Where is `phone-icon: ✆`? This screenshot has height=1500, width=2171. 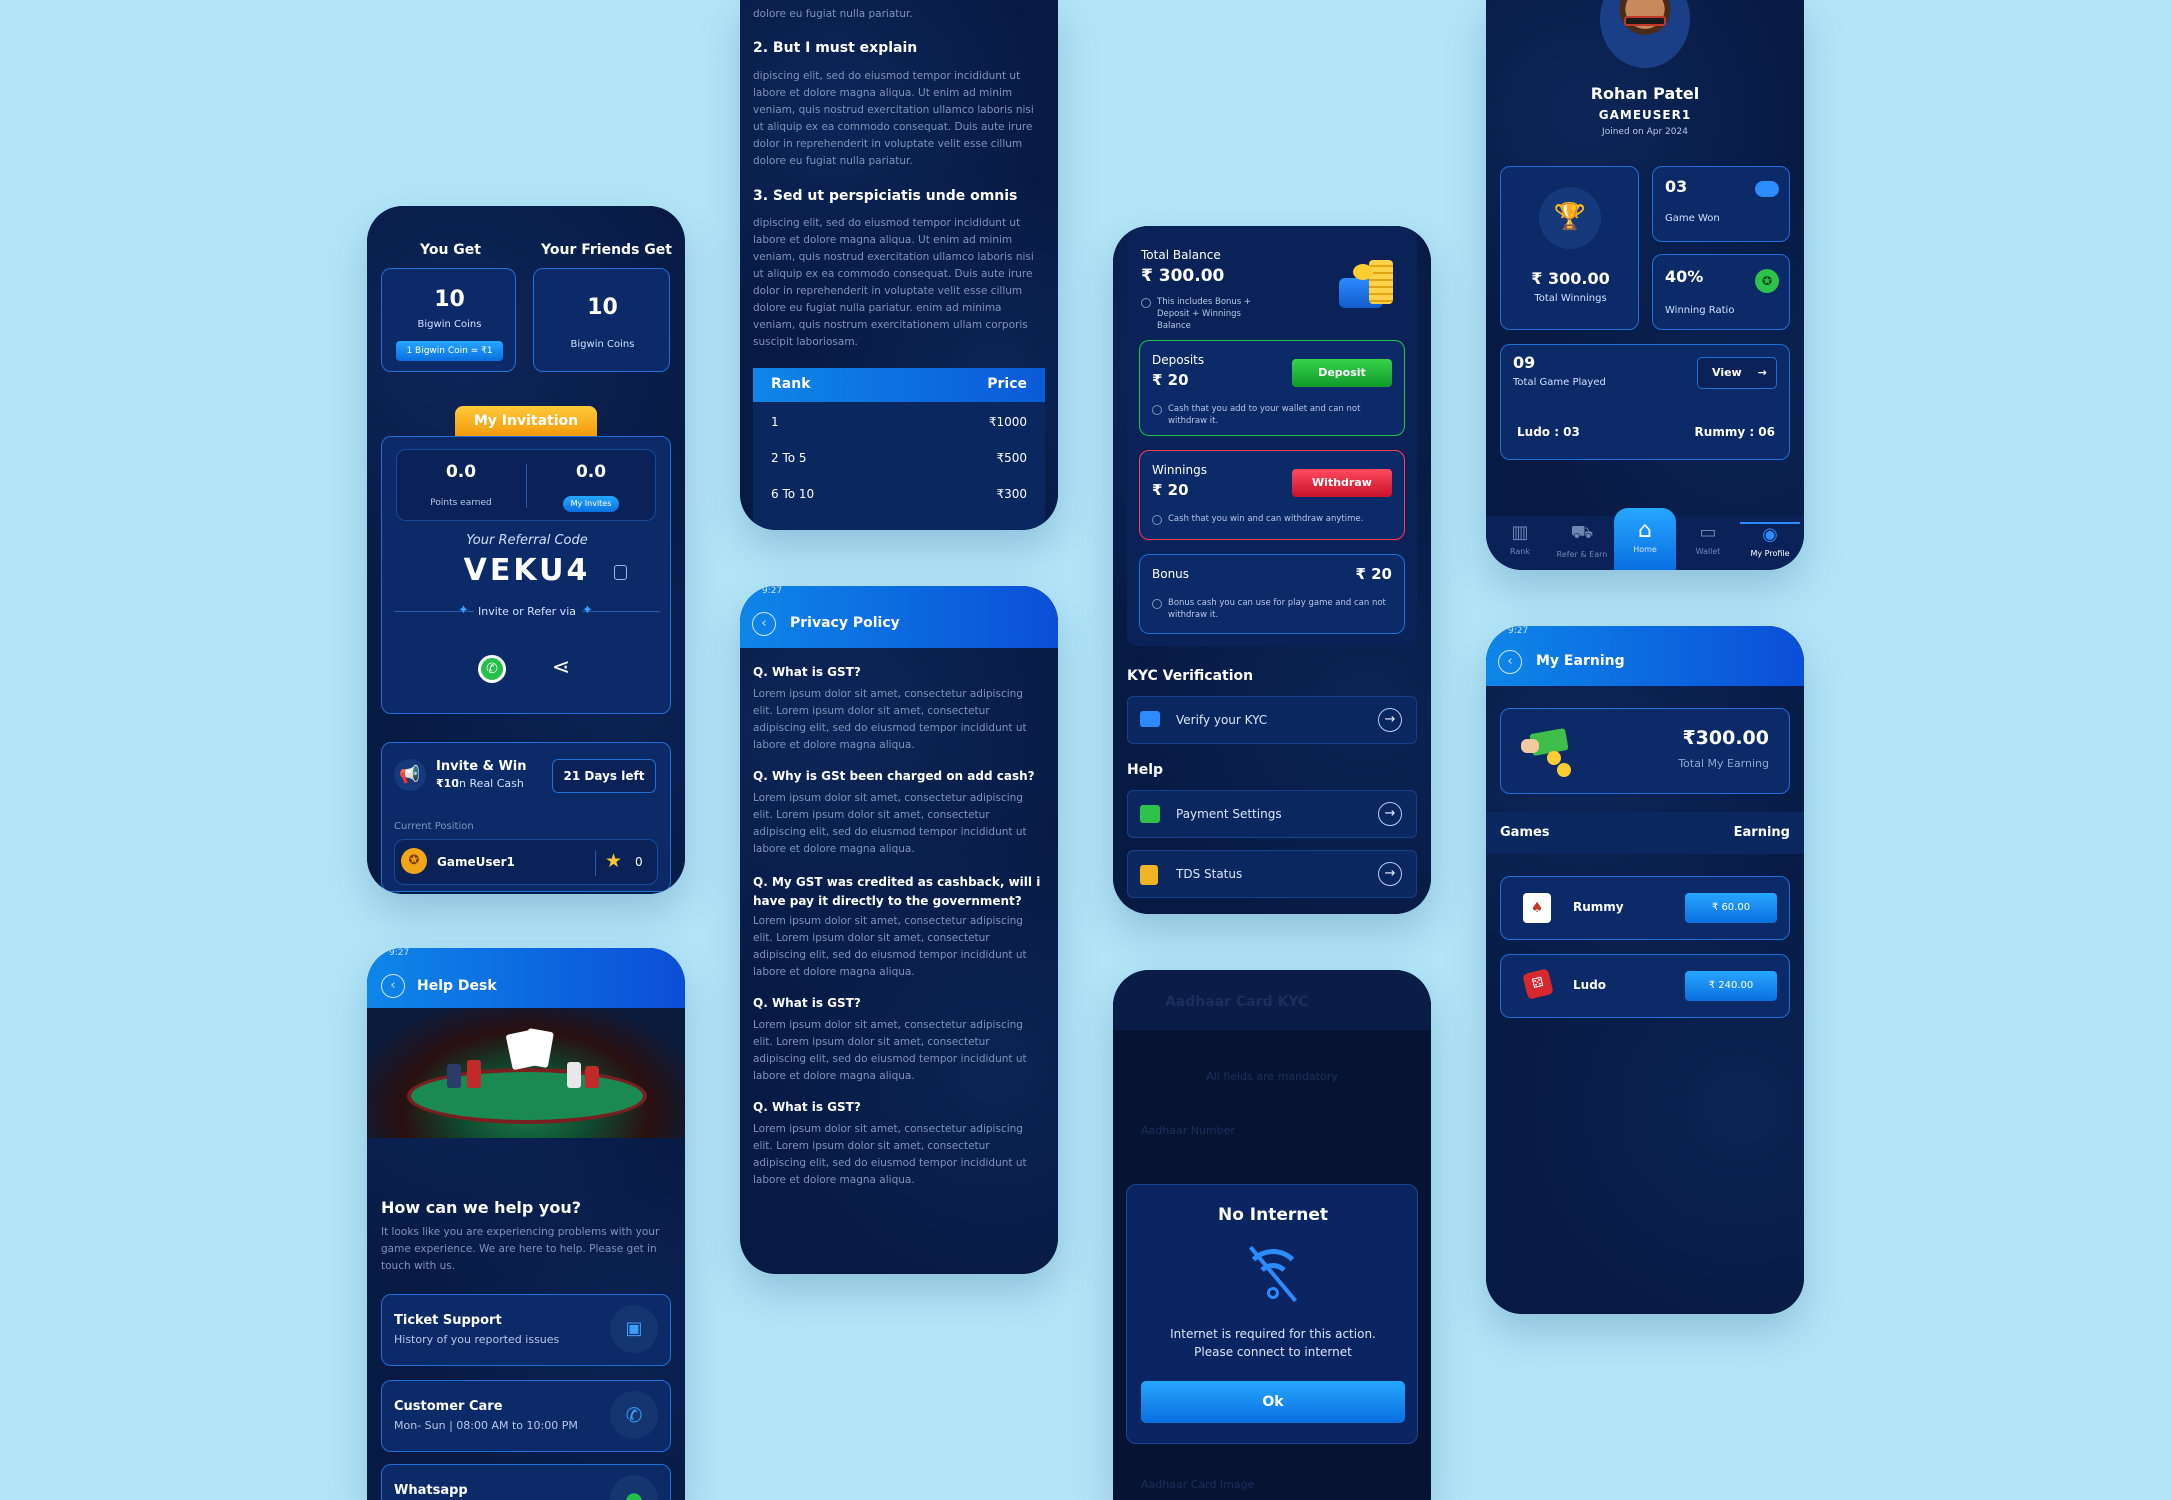 phone-icon: ✆ is located at coordinates (634, 1415).